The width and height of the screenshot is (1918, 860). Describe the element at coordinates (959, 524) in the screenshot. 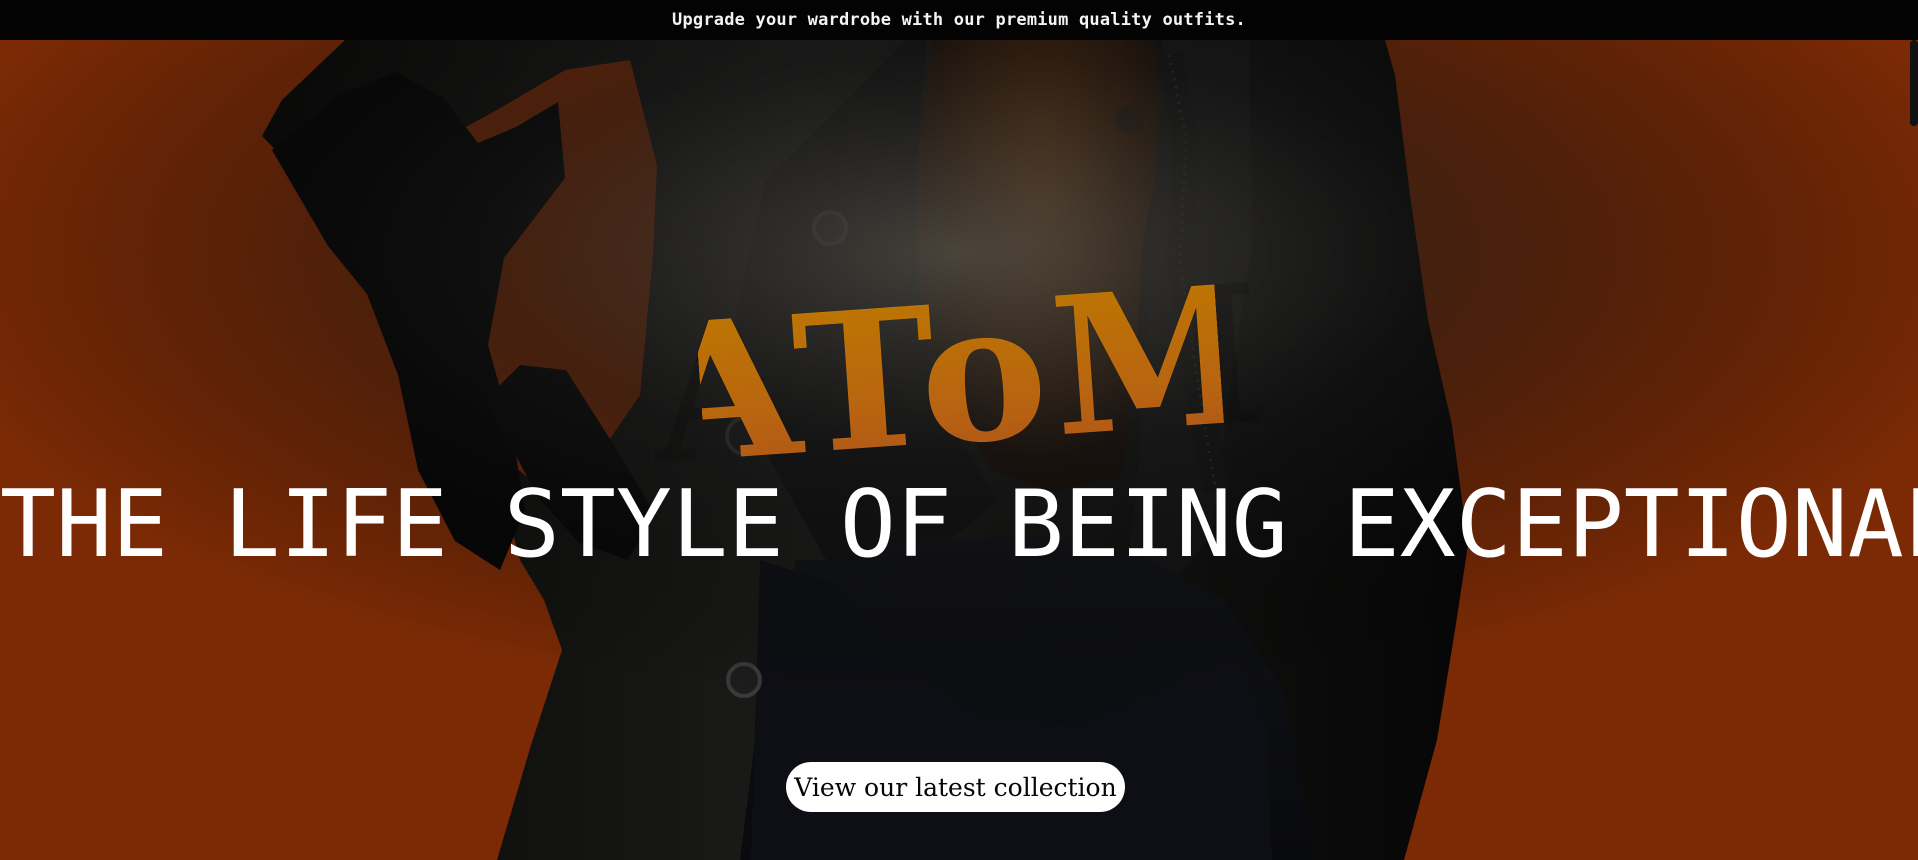

I see `hero-heading: THE LIFE STYLE OF BEING EXCEPTIONAL` at that location.